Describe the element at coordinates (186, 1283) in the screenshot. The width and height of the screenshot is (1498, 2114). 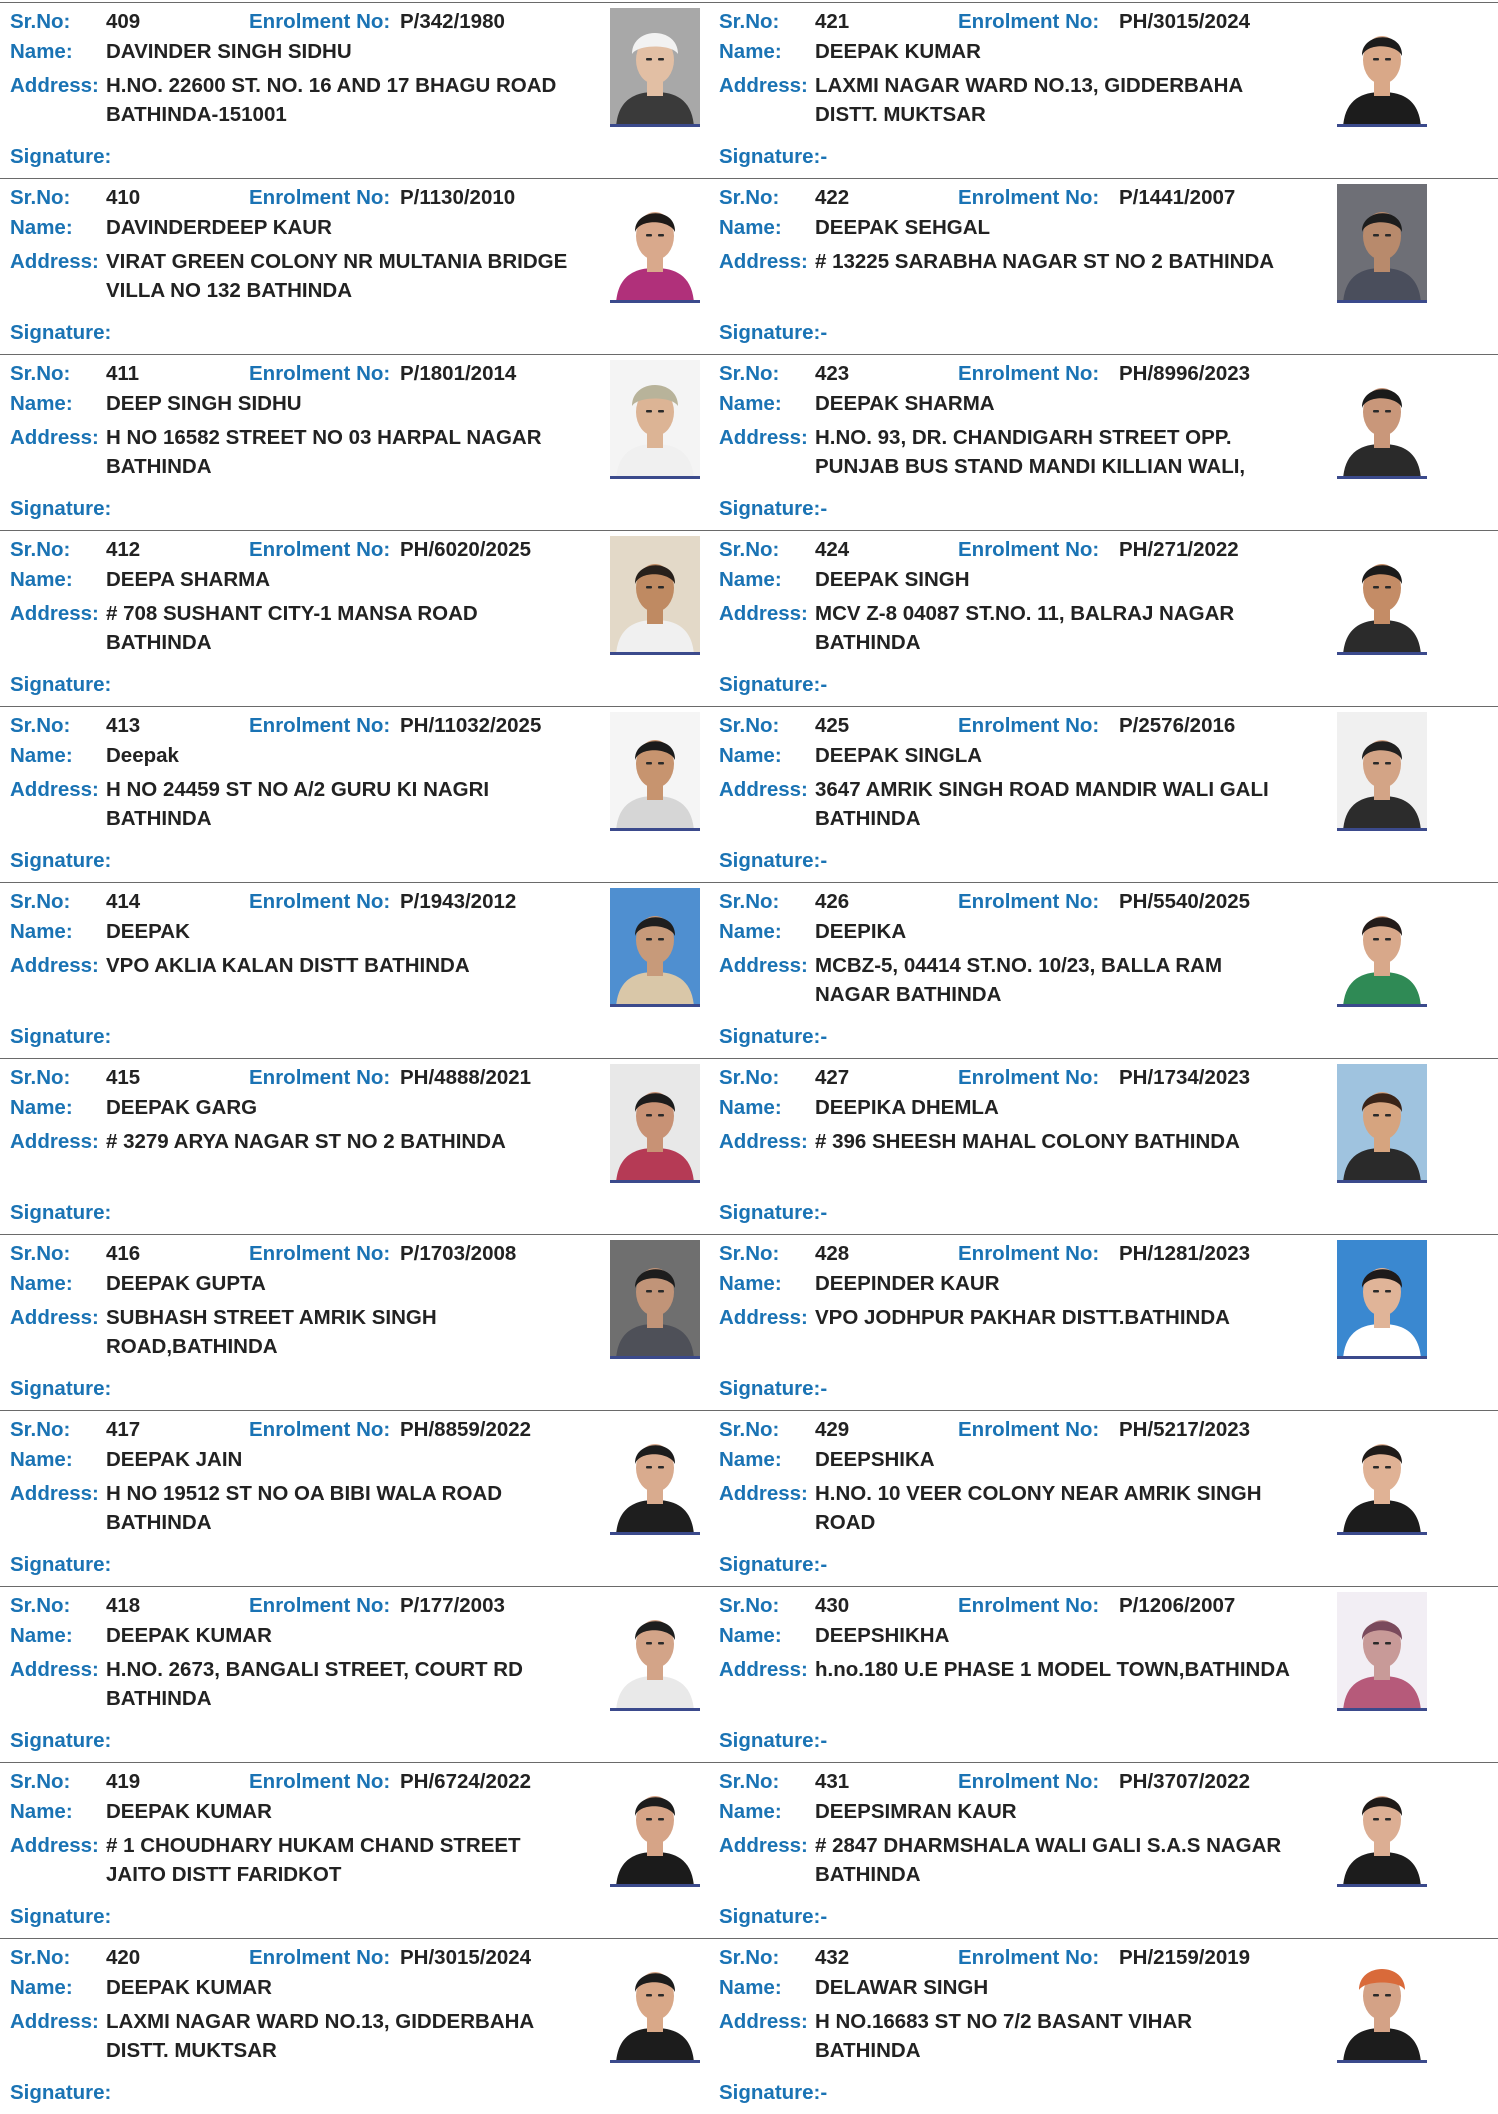
I see `name-value: DEEPAK GUPTA` at that location.